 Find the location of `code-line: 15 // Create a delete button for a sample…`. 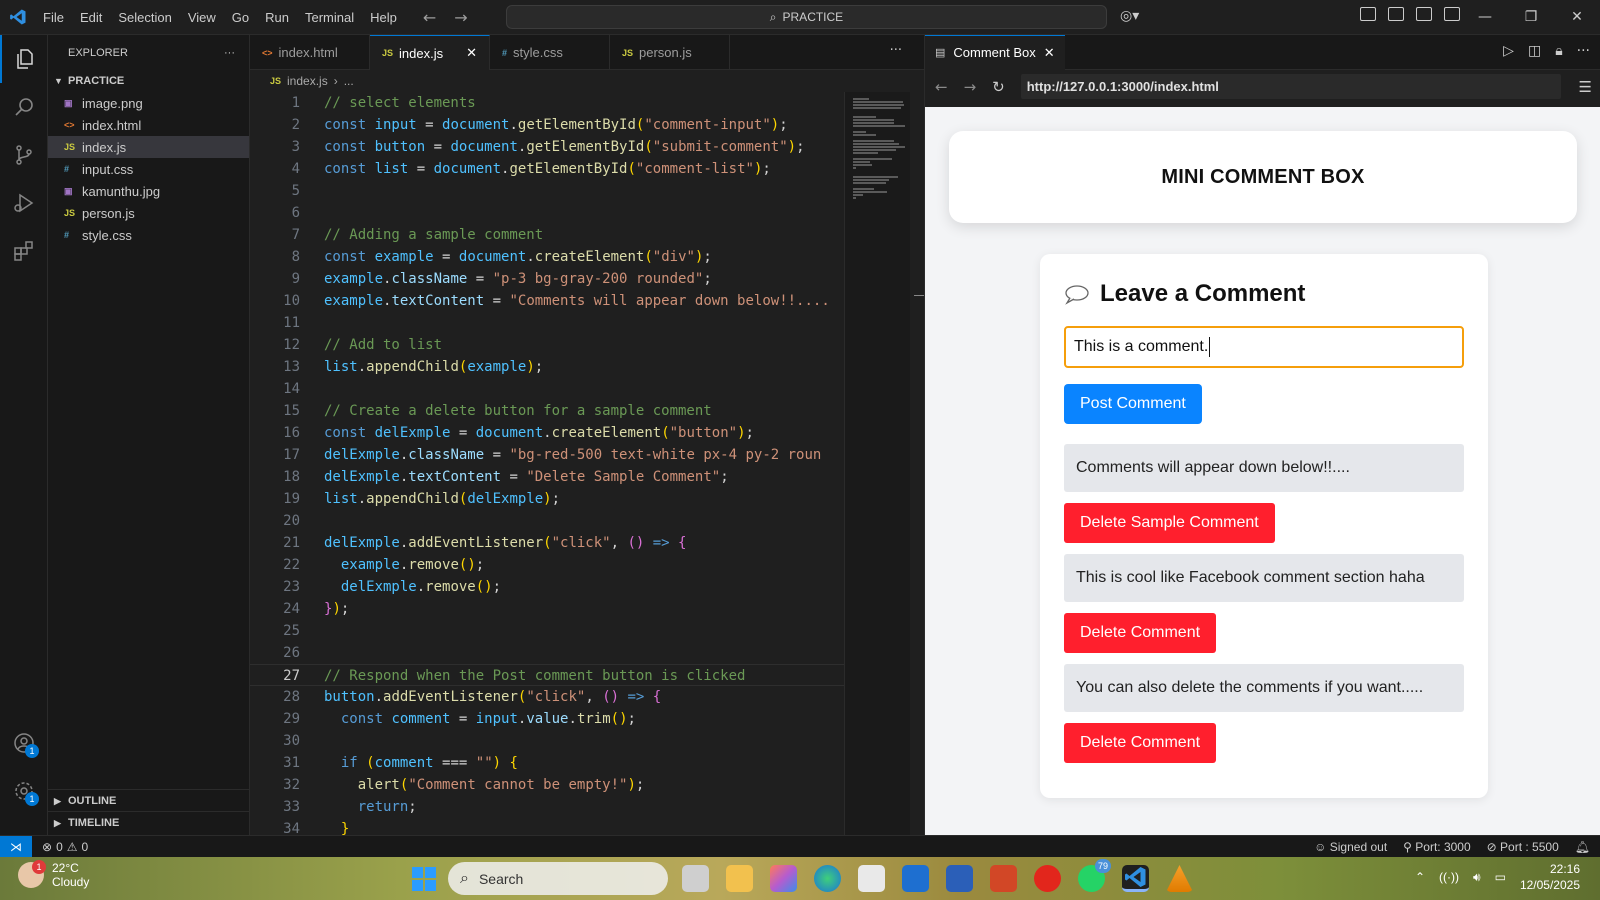

code-line: 15 // Create a delete button for a sample… is located at coordinates (547, 411).